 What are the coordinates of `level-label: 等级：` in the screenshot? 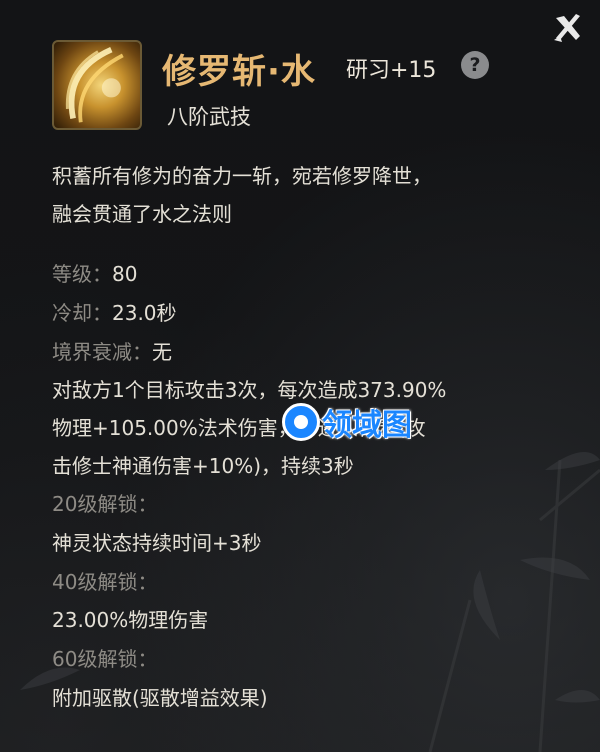 It's located at (82, 274).